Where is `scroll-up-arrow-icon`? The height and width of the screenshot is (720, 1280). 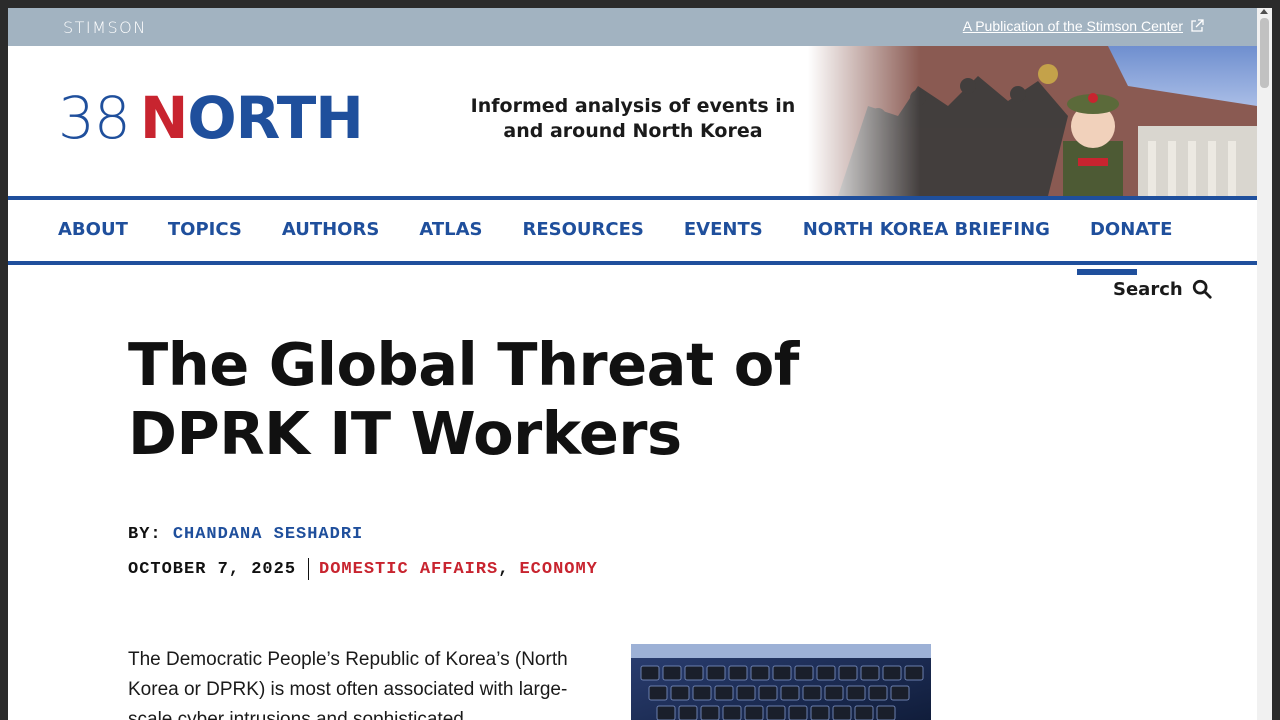 scroll-up-arrow-icon is located at coordinates (1264, 11).